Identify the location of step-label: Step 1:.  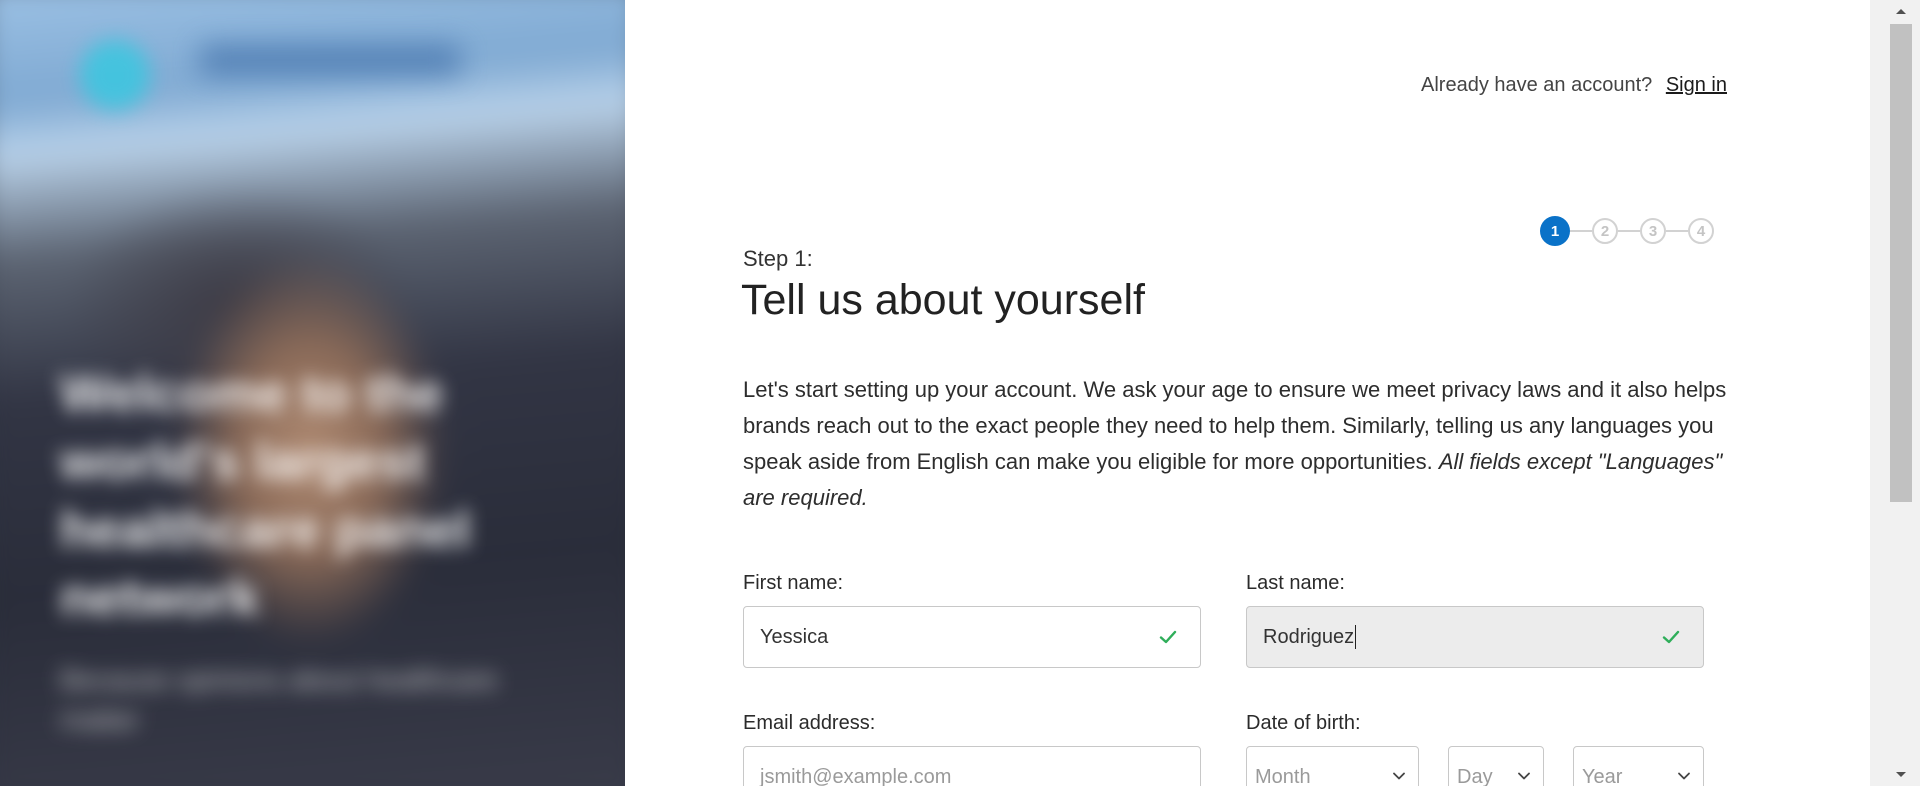
(778, 258).